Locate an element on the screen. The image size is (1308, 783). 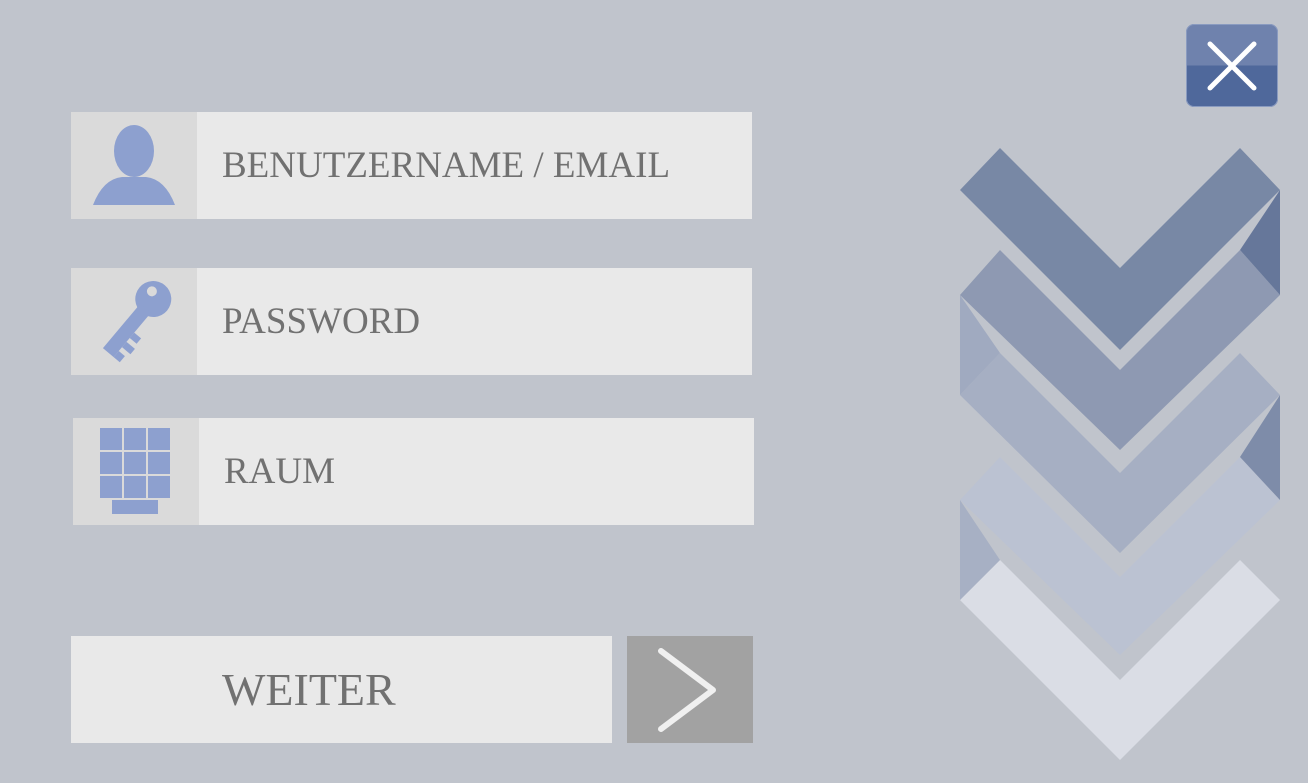
weiter-button: WEITER is located at coordinates (341, 689).